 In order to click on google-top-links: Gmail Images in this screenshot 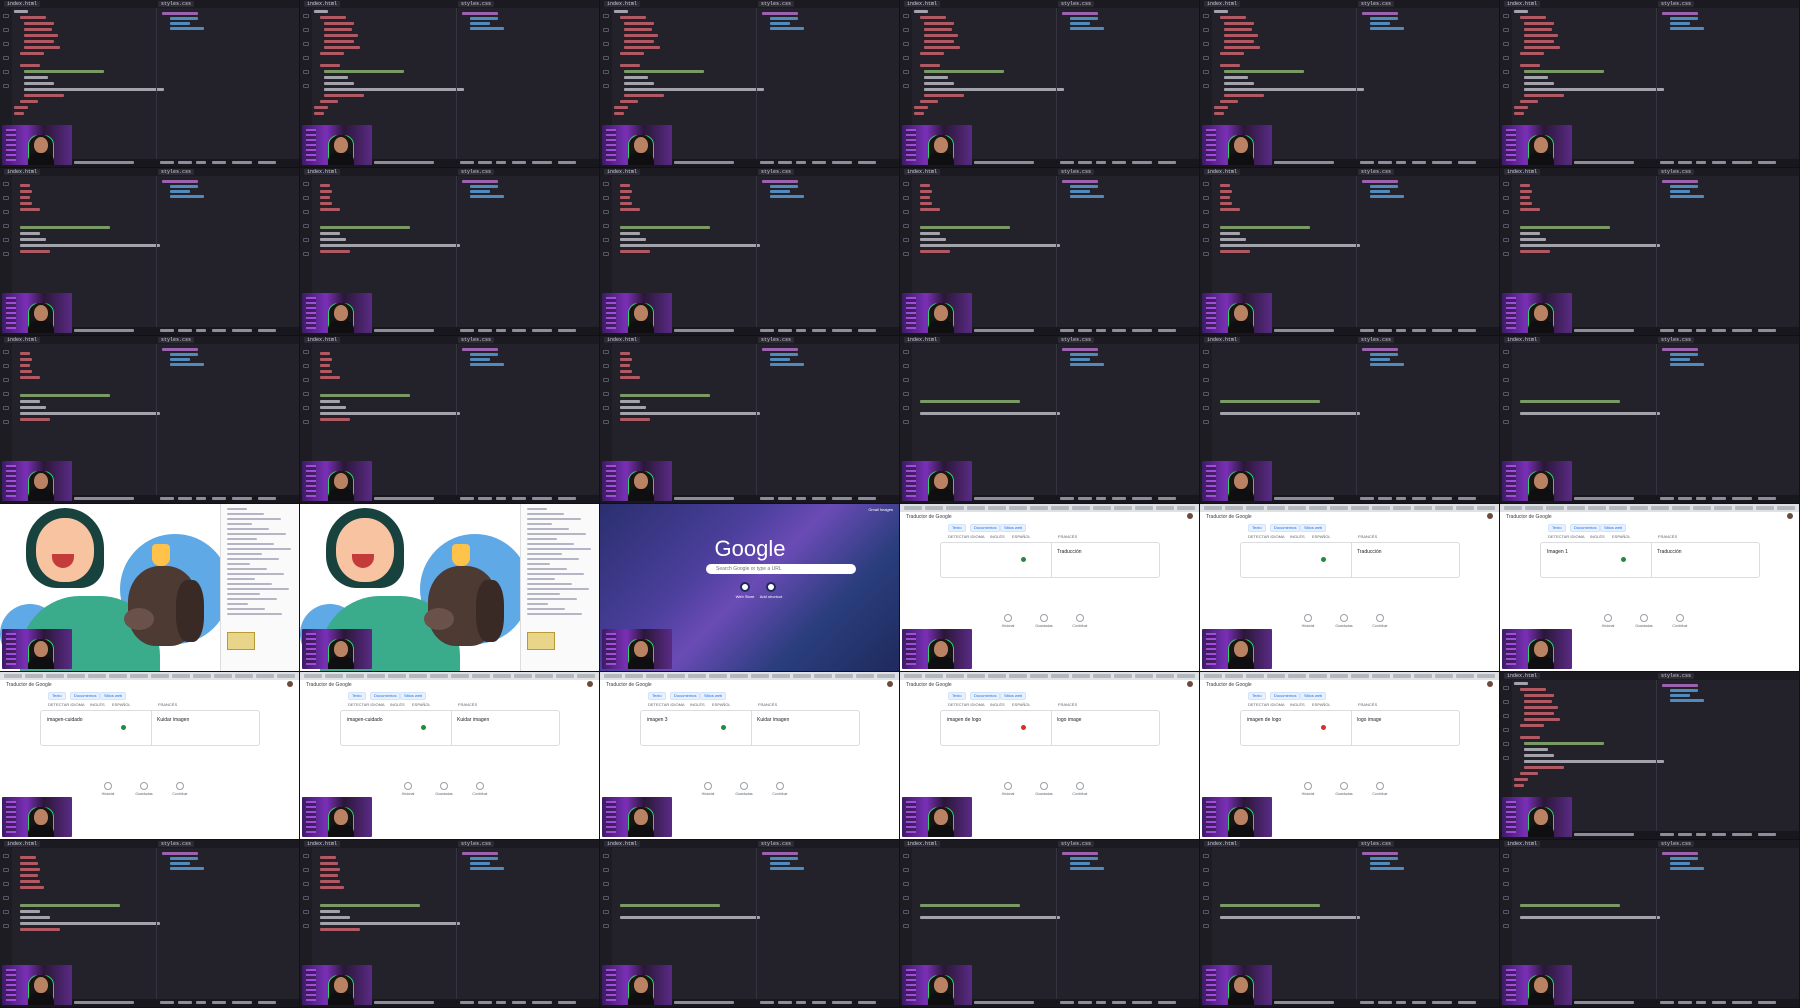, I will do `click(880, 509)`.